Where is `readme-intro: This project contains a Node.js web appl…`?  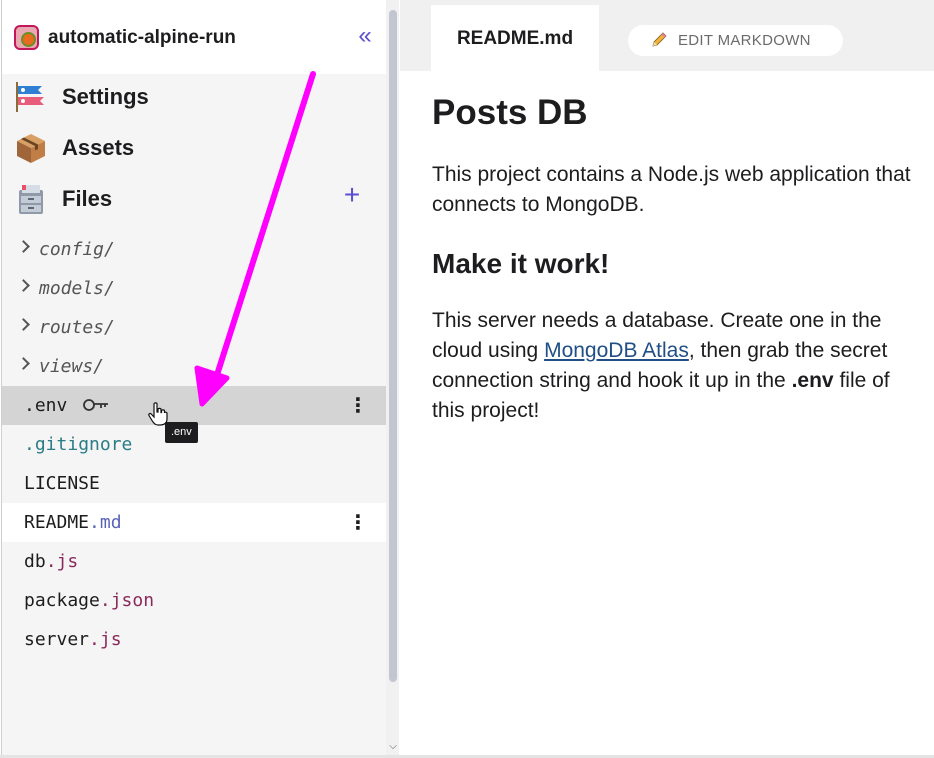 readme-intro: This project contains a Node.js web appl… is located at coordinates (671, 189).